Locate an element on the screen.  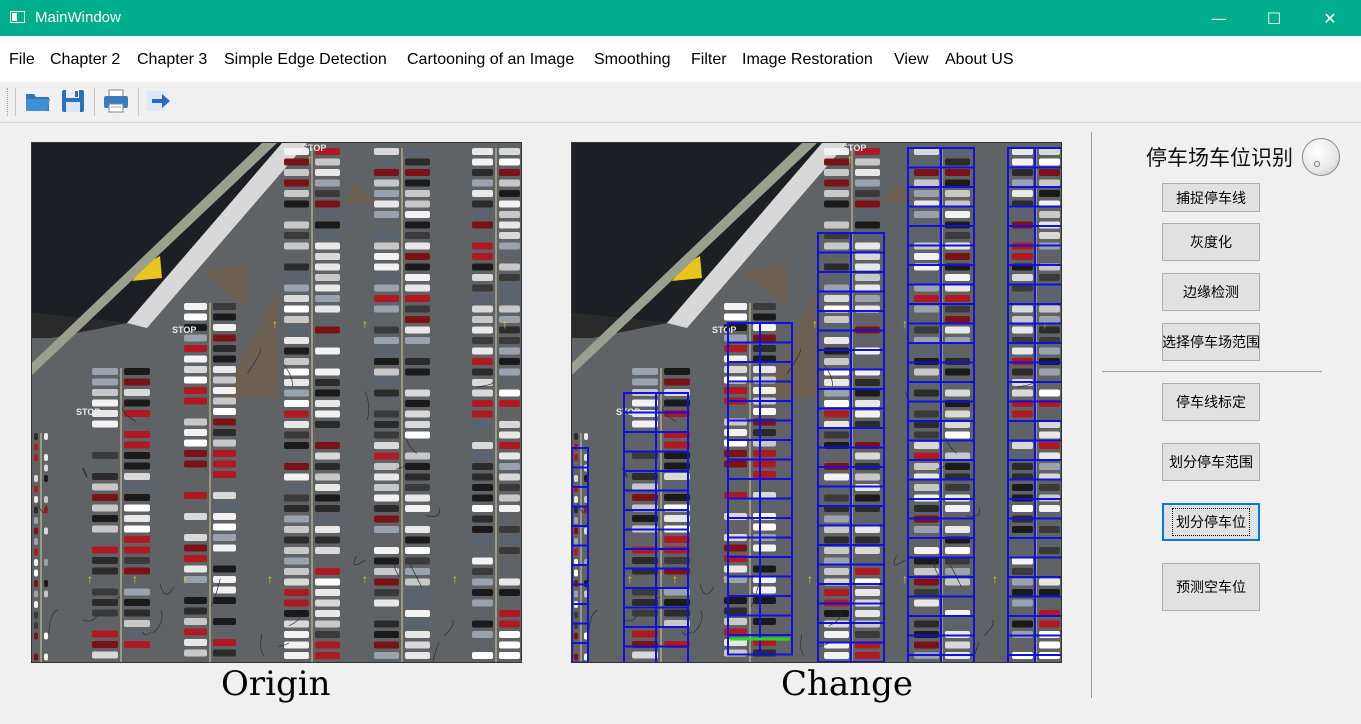
parking-space-box is located at coordinates (867, 661).